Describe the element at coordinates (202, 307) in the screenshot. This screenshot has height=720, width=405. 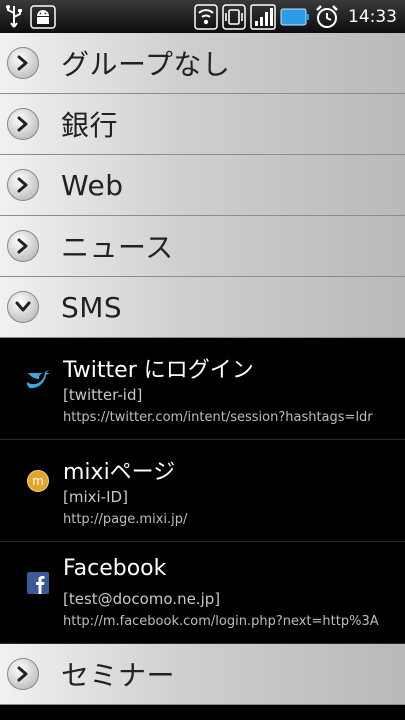
I see `group-row-sms: SMS` at that location.